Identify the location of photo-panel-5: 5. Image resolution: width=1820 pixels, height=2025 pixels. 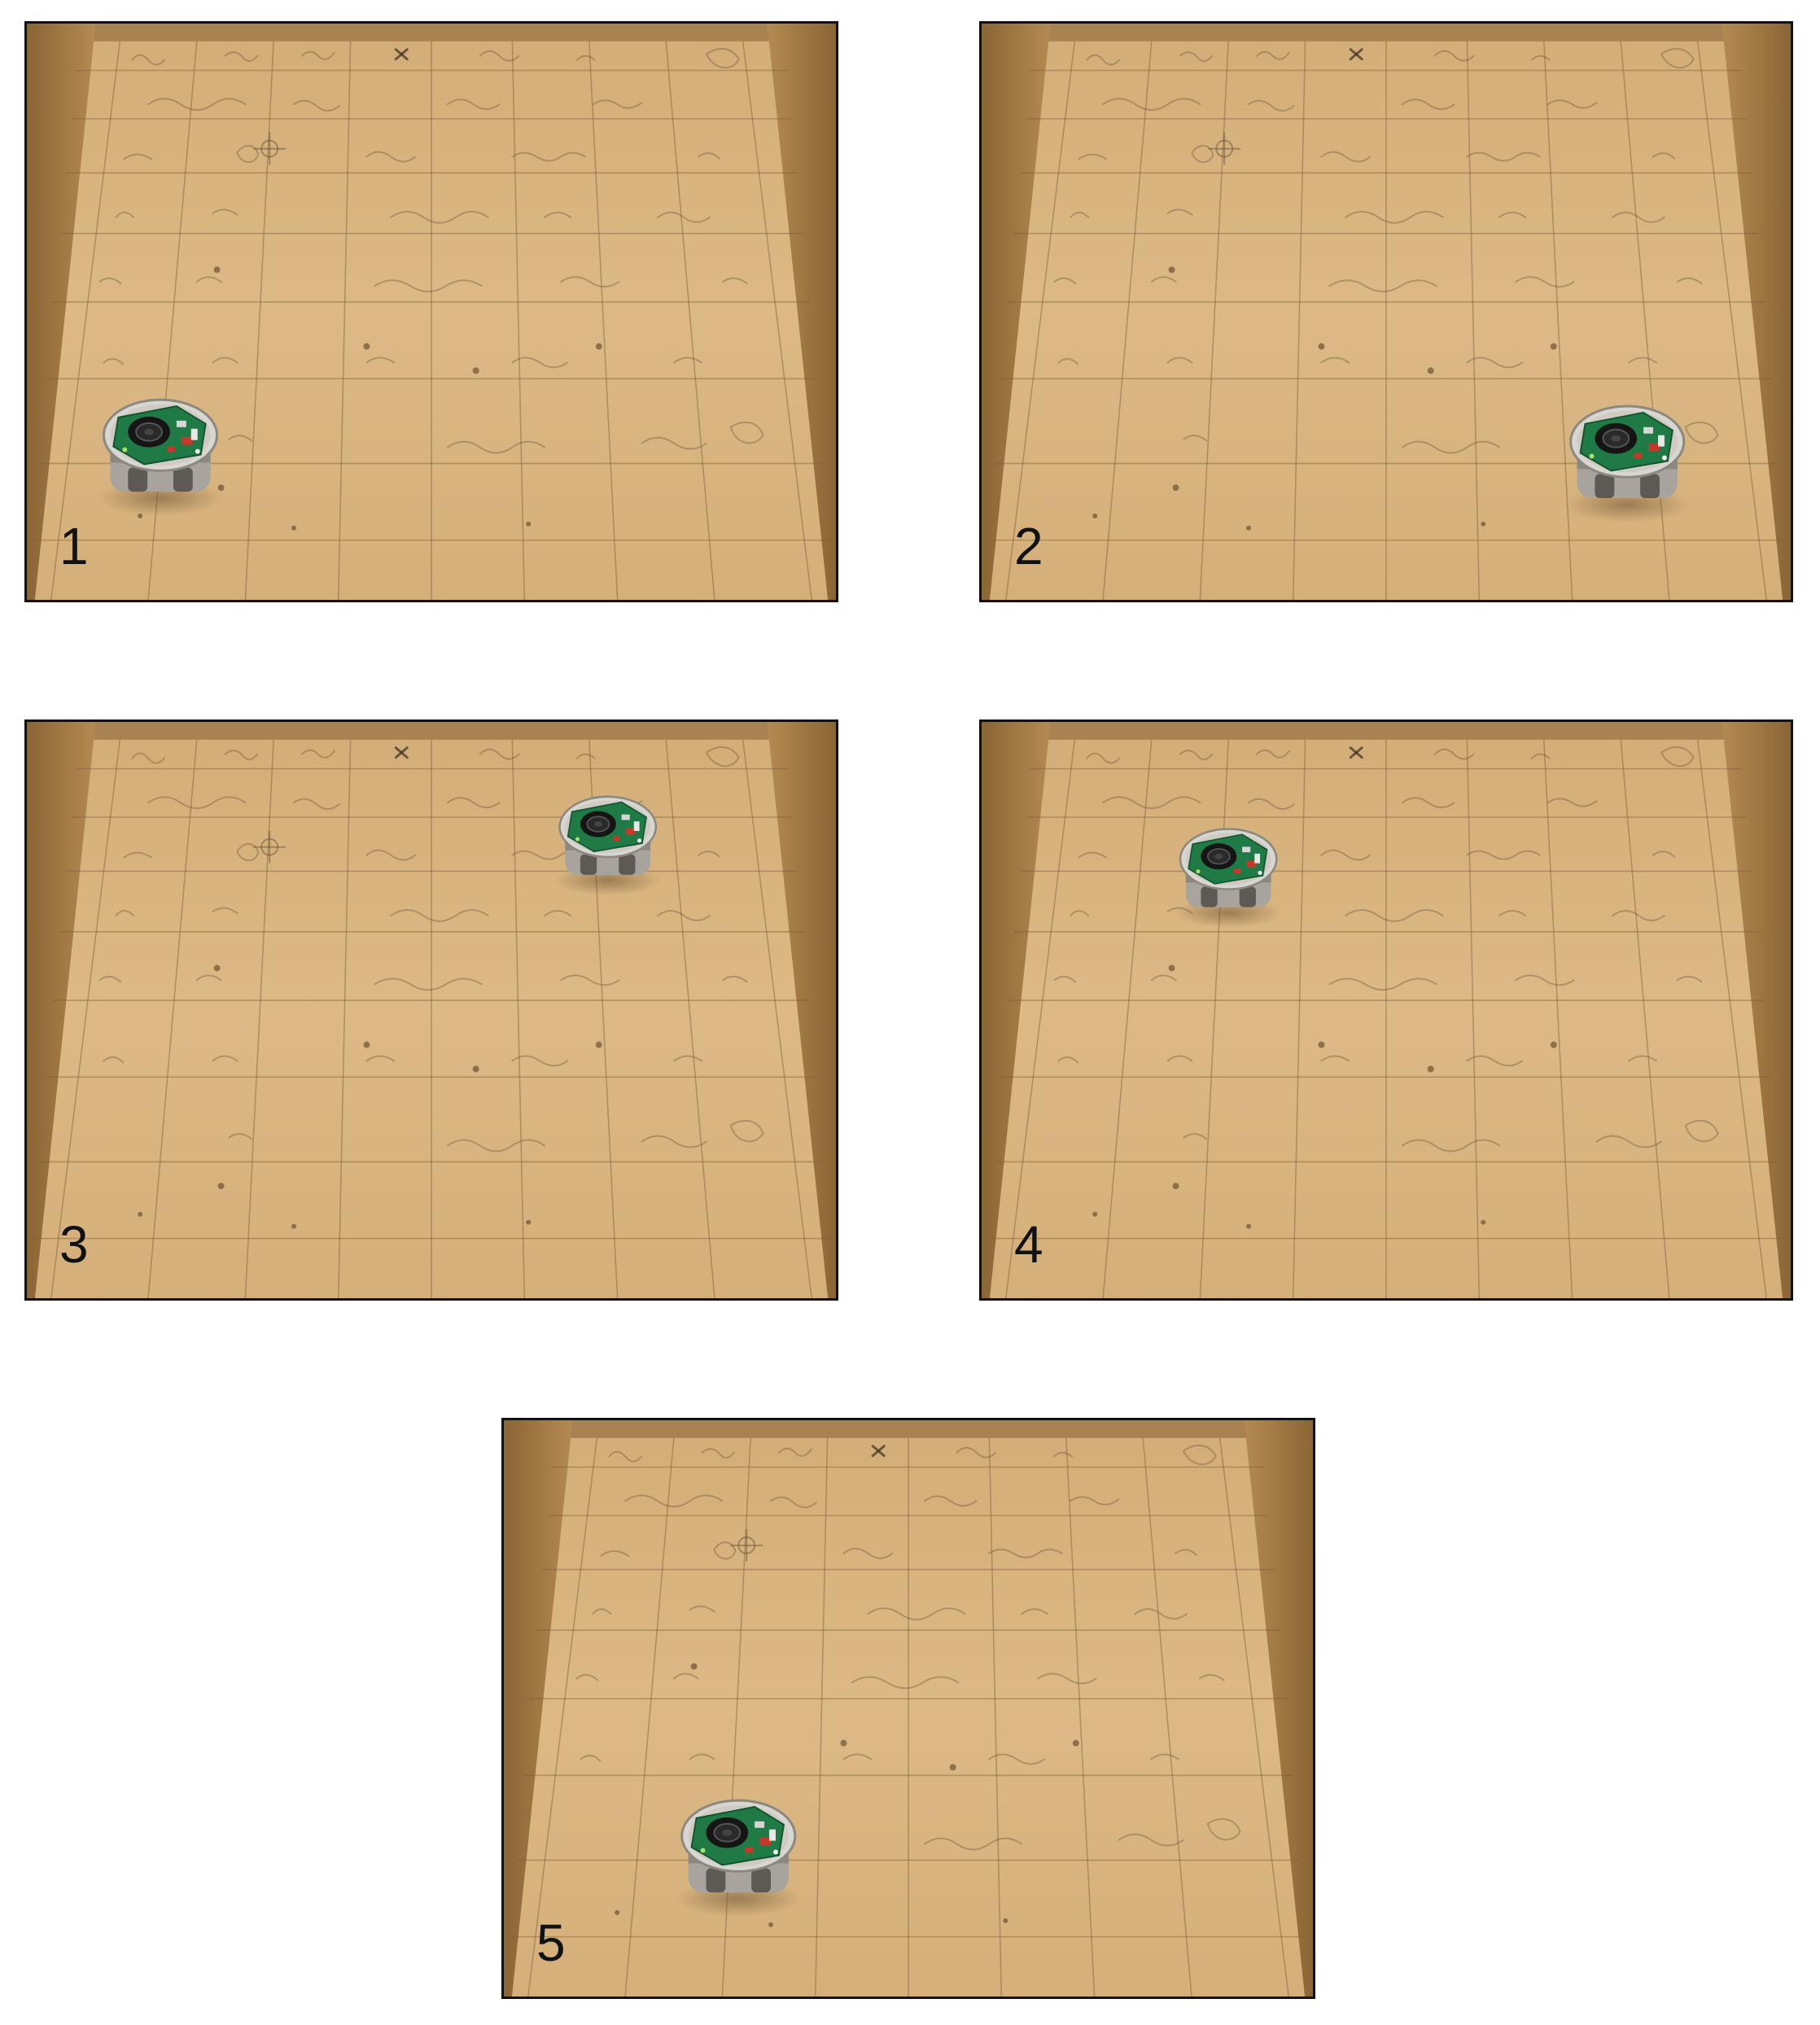
(908, 1709).